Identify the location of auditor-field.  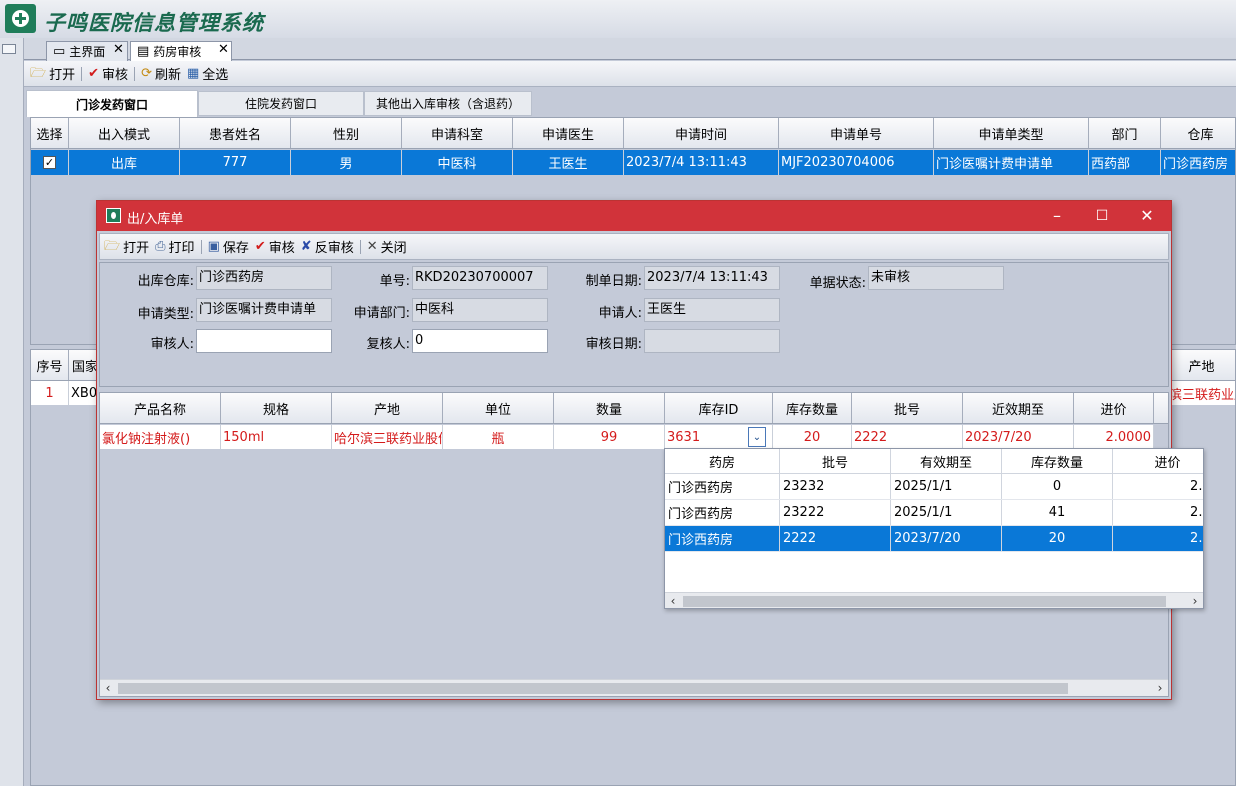
(264, 341).